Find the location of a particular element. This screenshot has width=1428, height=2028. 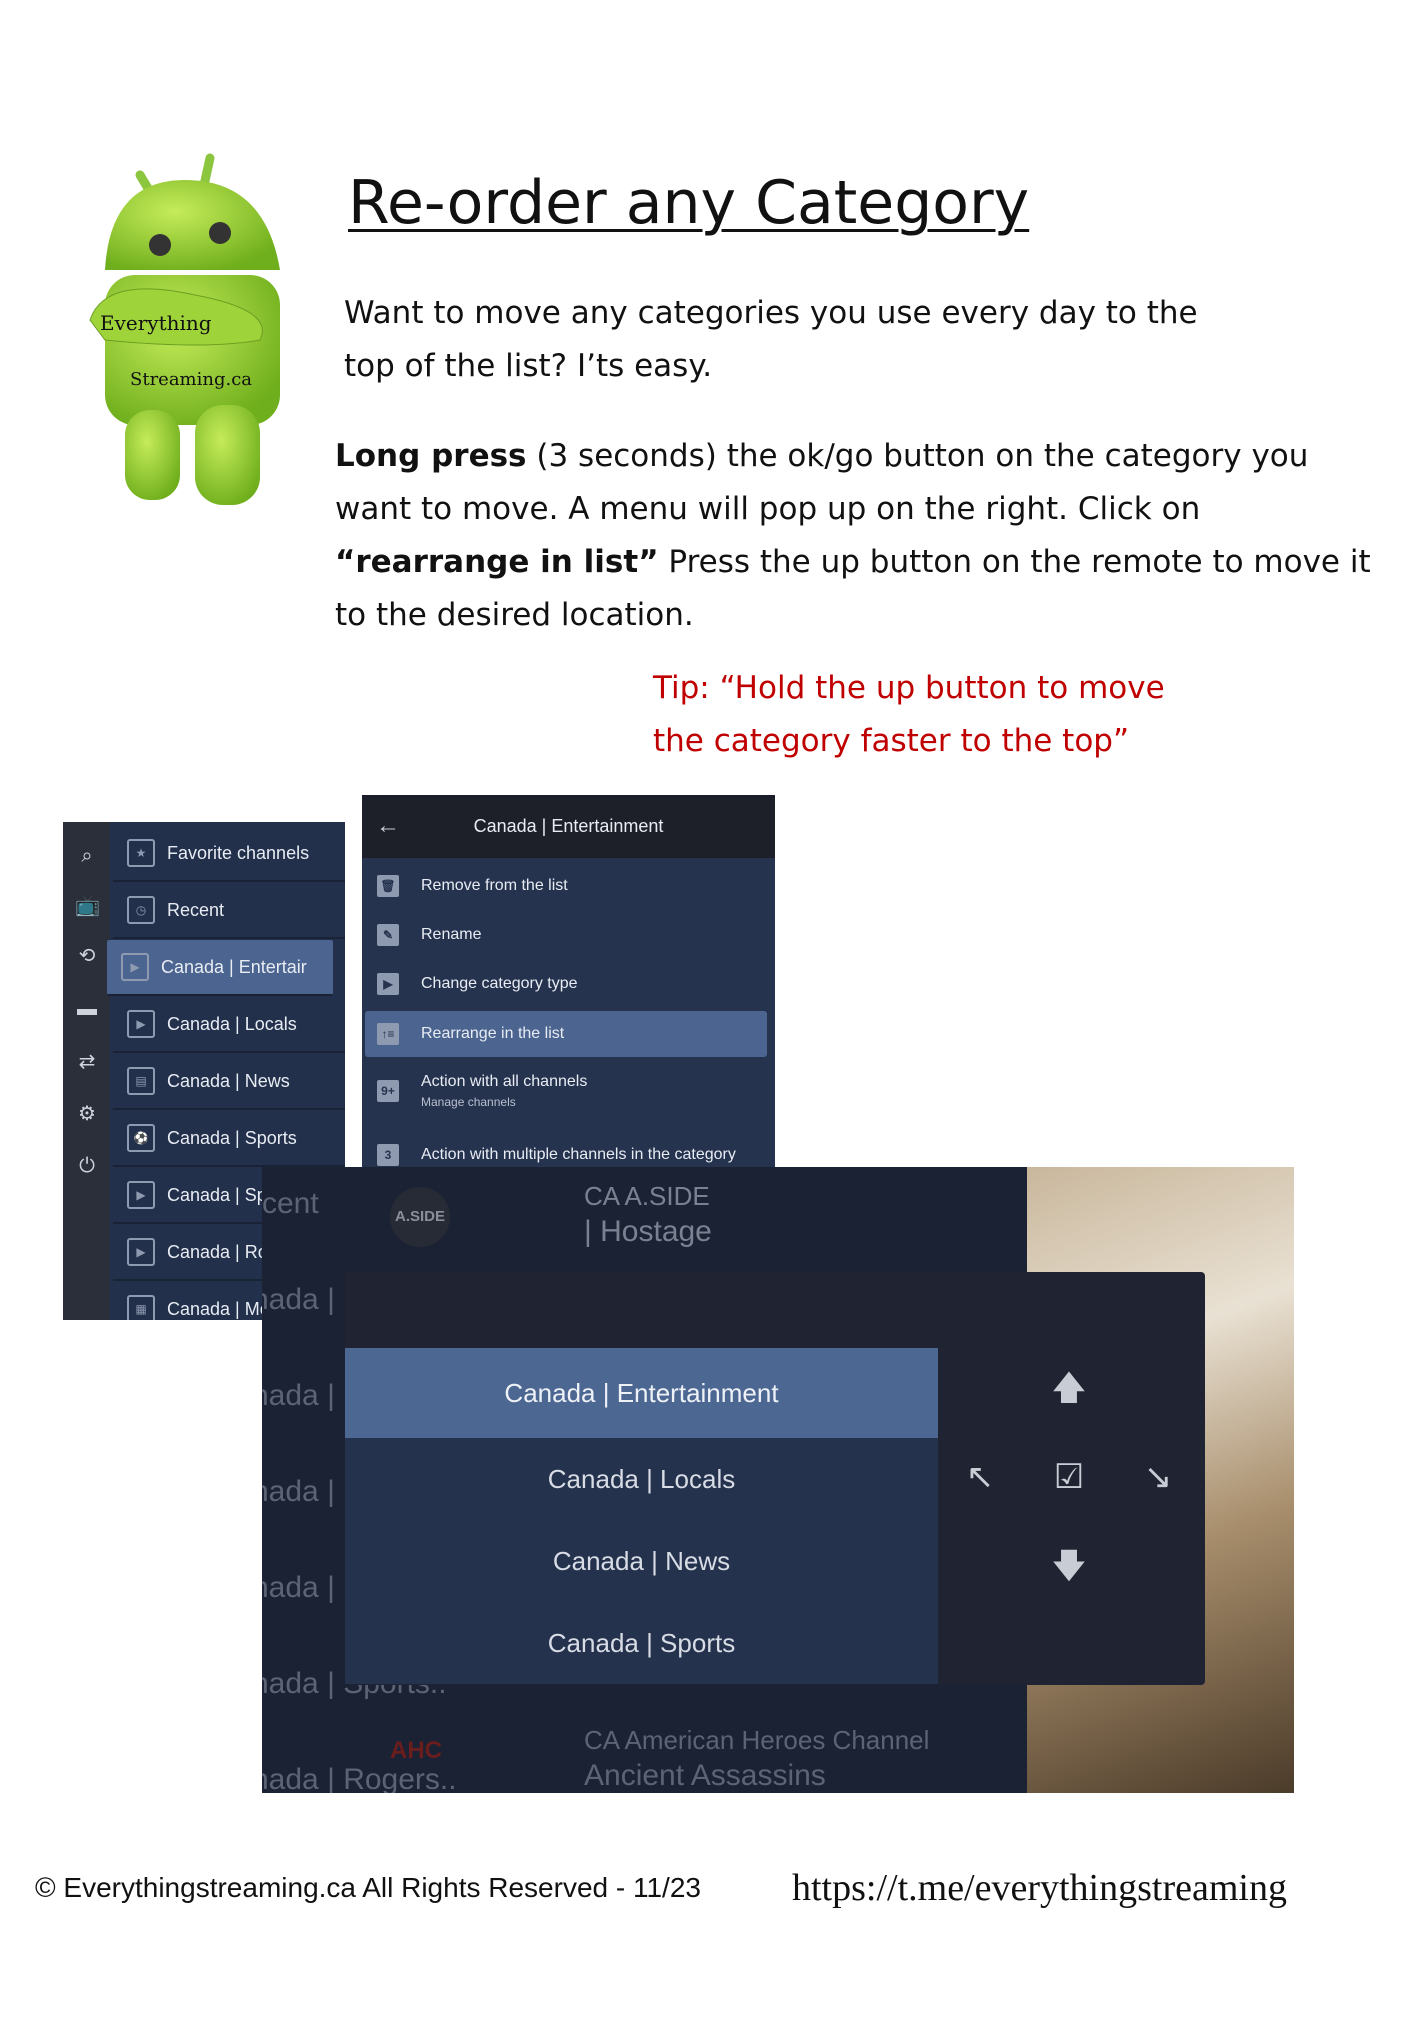

confirm-checkbox-icon: ☑ is located at coordinates (1069, 1477).